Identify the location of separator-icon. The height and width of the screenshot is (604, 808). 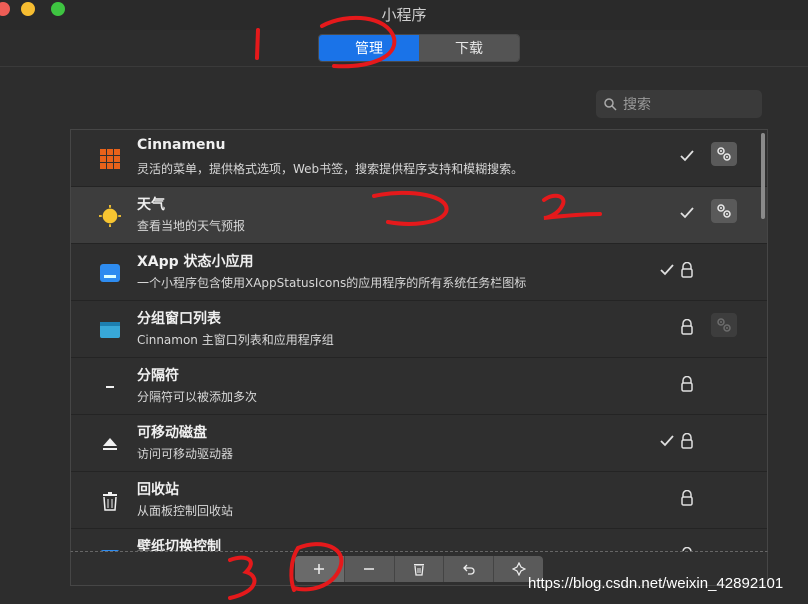
(110, 387).